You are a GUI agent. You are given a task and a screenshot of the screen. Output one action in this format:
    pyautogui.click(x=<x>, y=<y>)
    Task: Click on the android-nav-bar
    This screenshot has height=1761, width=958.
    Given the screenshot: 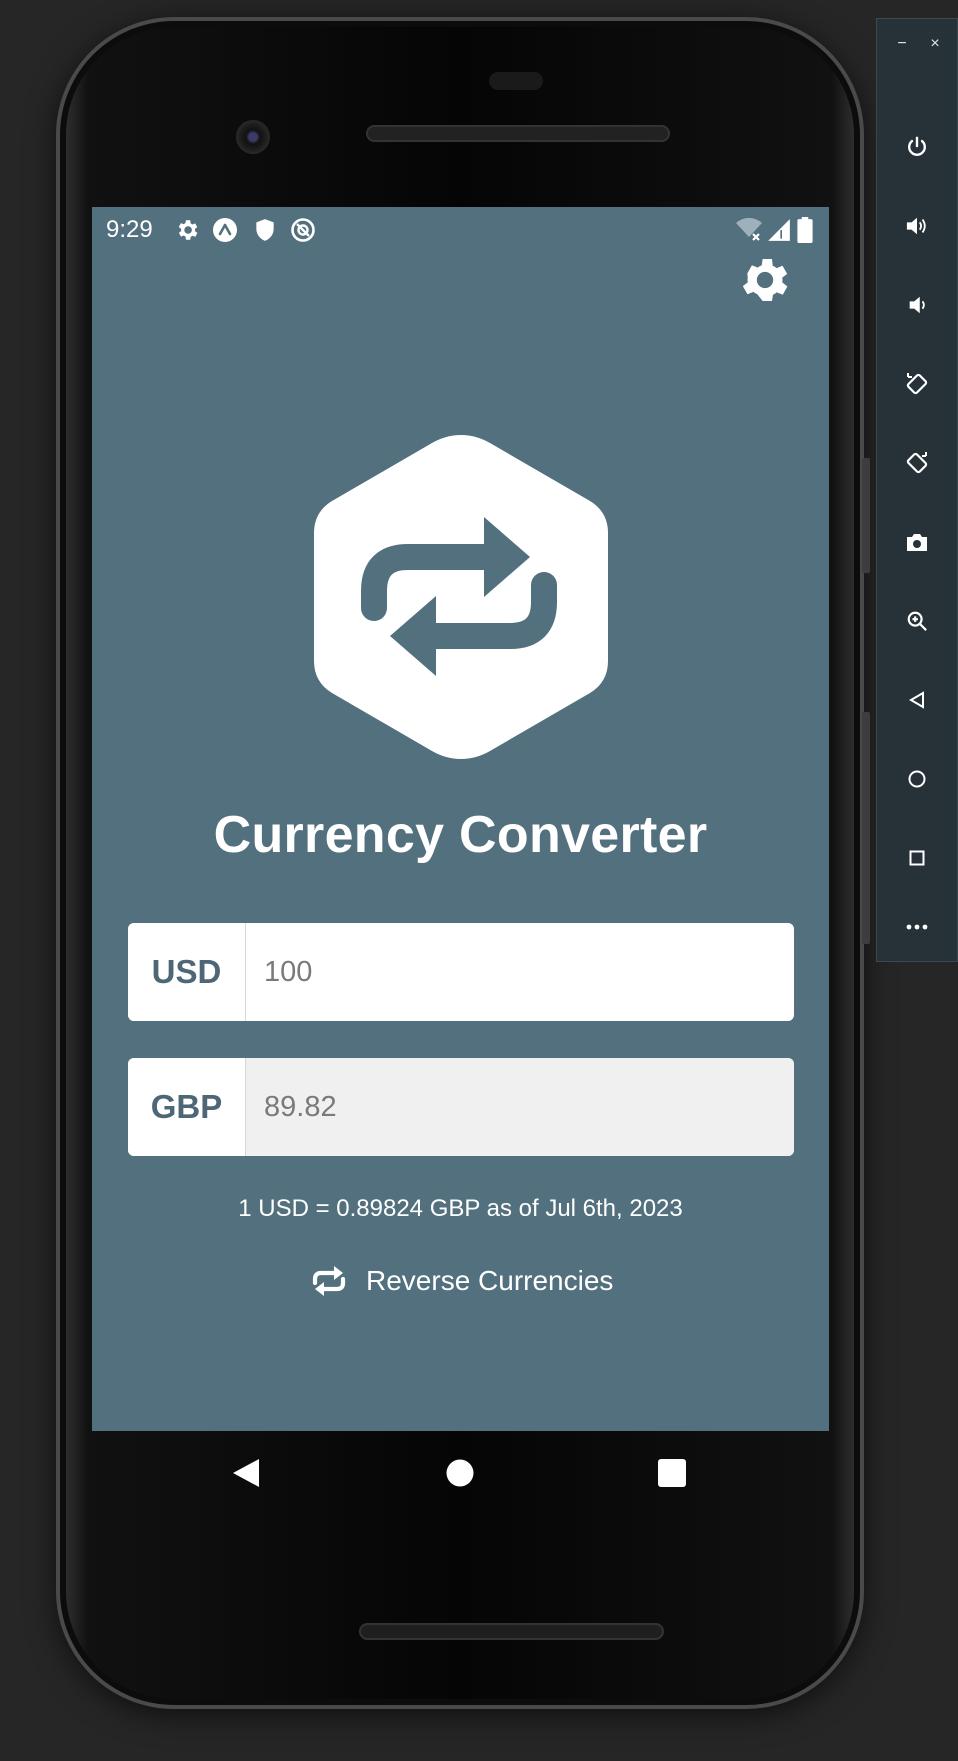 What is the action you would take?
    pyautogui.click(x=460, y=1474)
    